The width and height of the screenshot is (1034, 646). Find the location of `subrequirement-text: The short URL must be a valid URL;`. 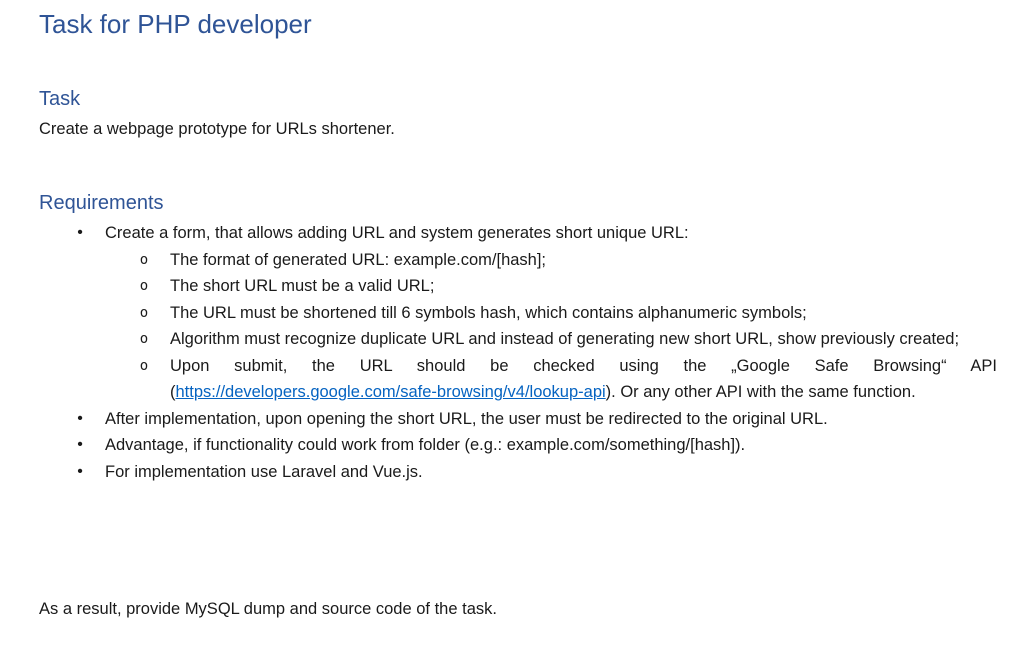

subrequirement-text: The short URL must be a valid URL; is located at coordinates (302, 286).